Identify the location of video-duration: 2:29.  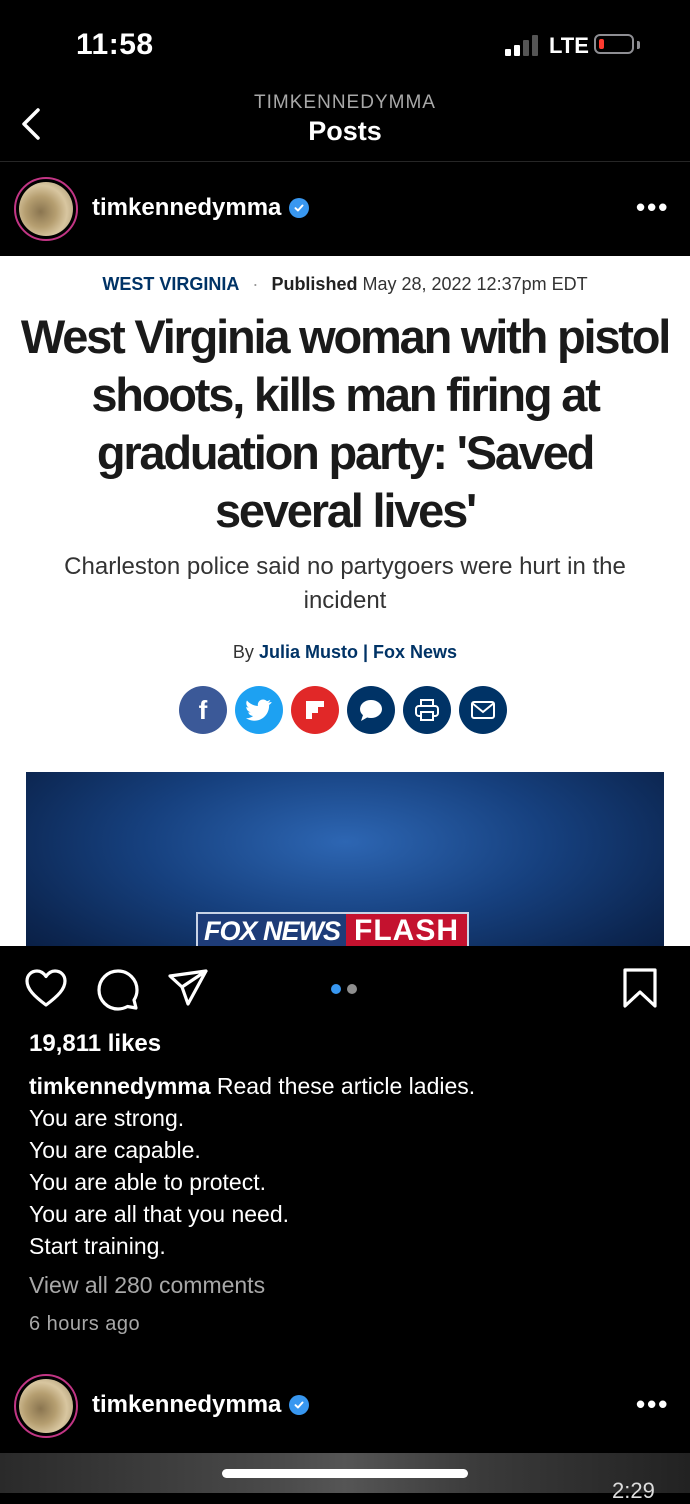
(633, 1490).